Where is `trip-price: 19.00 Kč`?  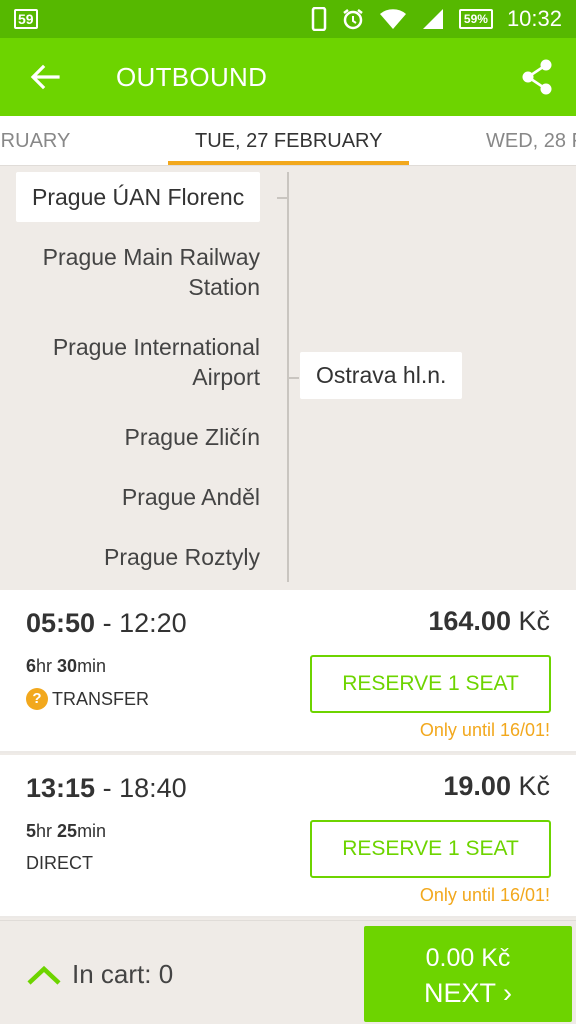 trip-price: 19.00 Kč is located at coordinates (496, 786).